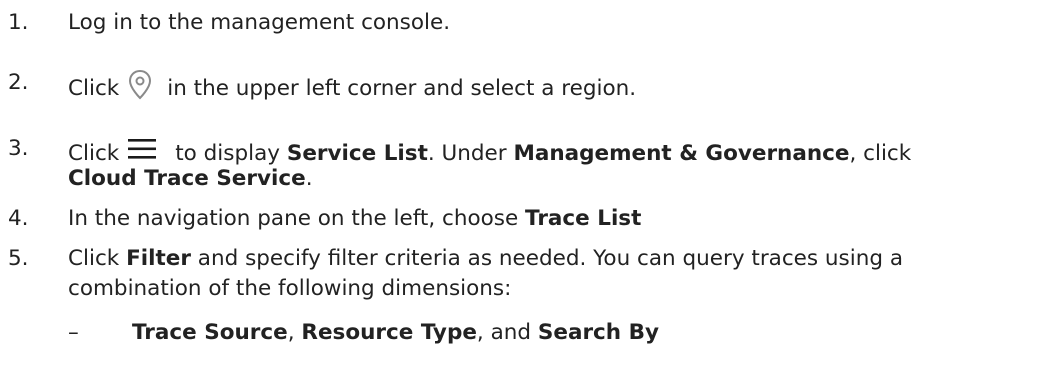 This screenshot has width=1042, height=370. Describe the element at coordinates (470, 153) in the screenshot. I see `step-3-text-2: . Under` at that location.